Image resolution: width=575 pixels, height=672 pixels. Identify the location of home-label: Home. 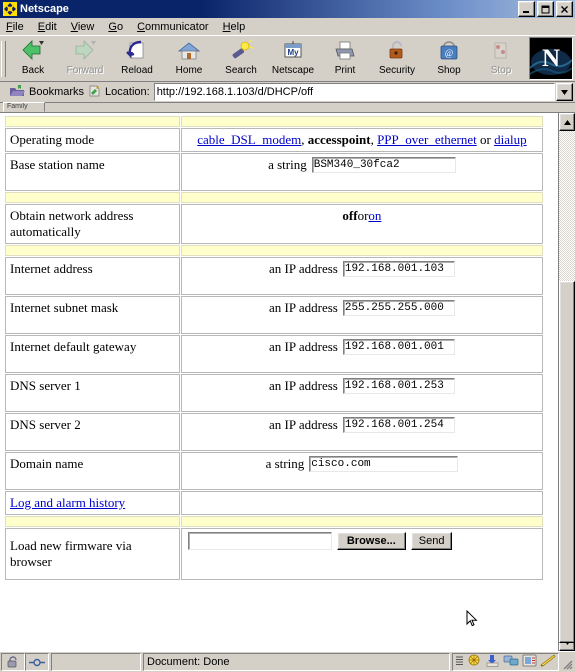
(189, 70).